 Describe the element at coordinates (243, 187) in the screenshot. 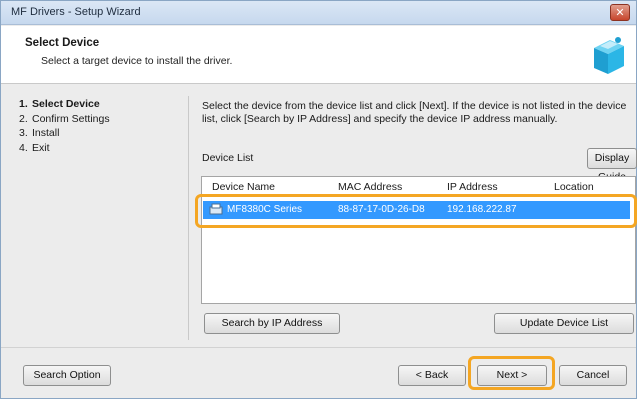

I see `column-device-name: Device Name` at that location.